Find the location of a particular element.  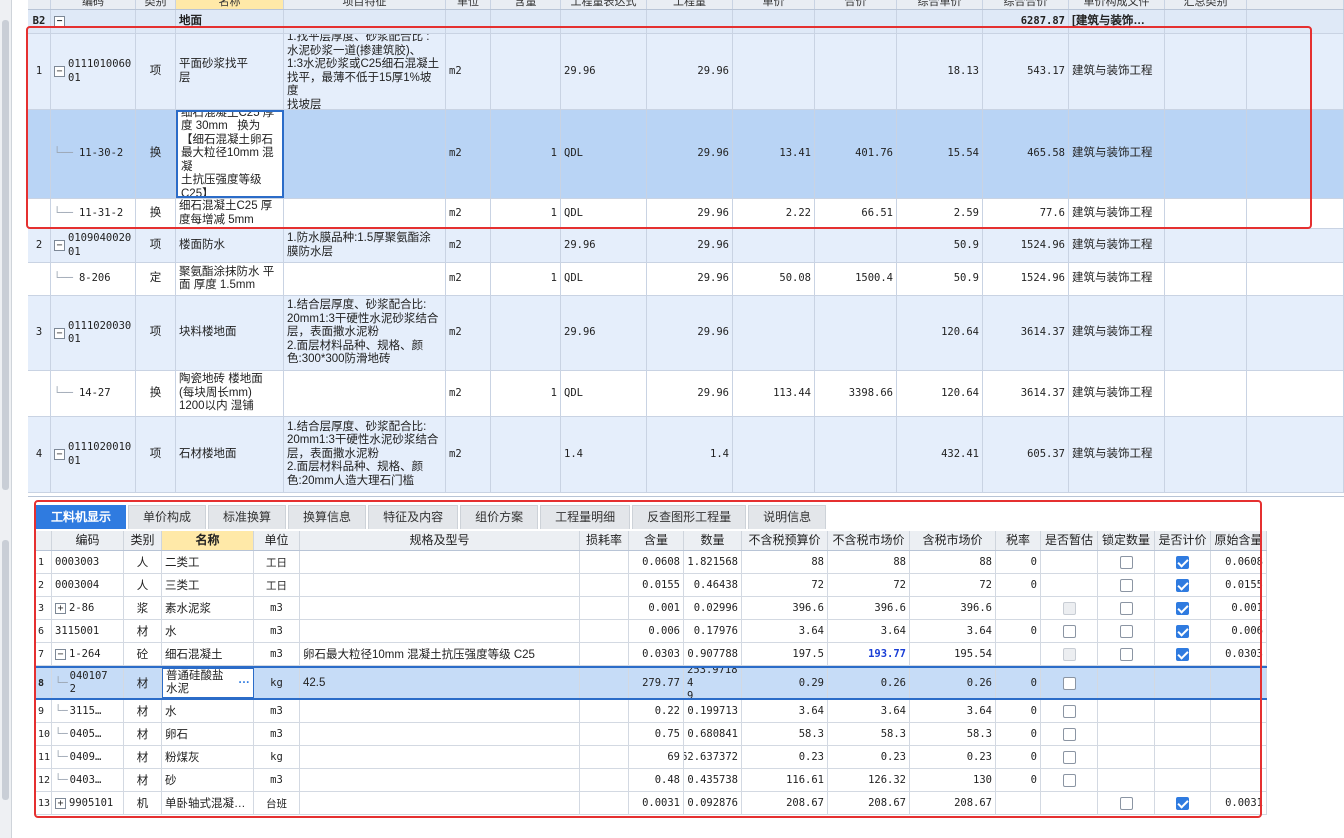

resource-qty: 0.092876 is located at coordinates (713, 803).